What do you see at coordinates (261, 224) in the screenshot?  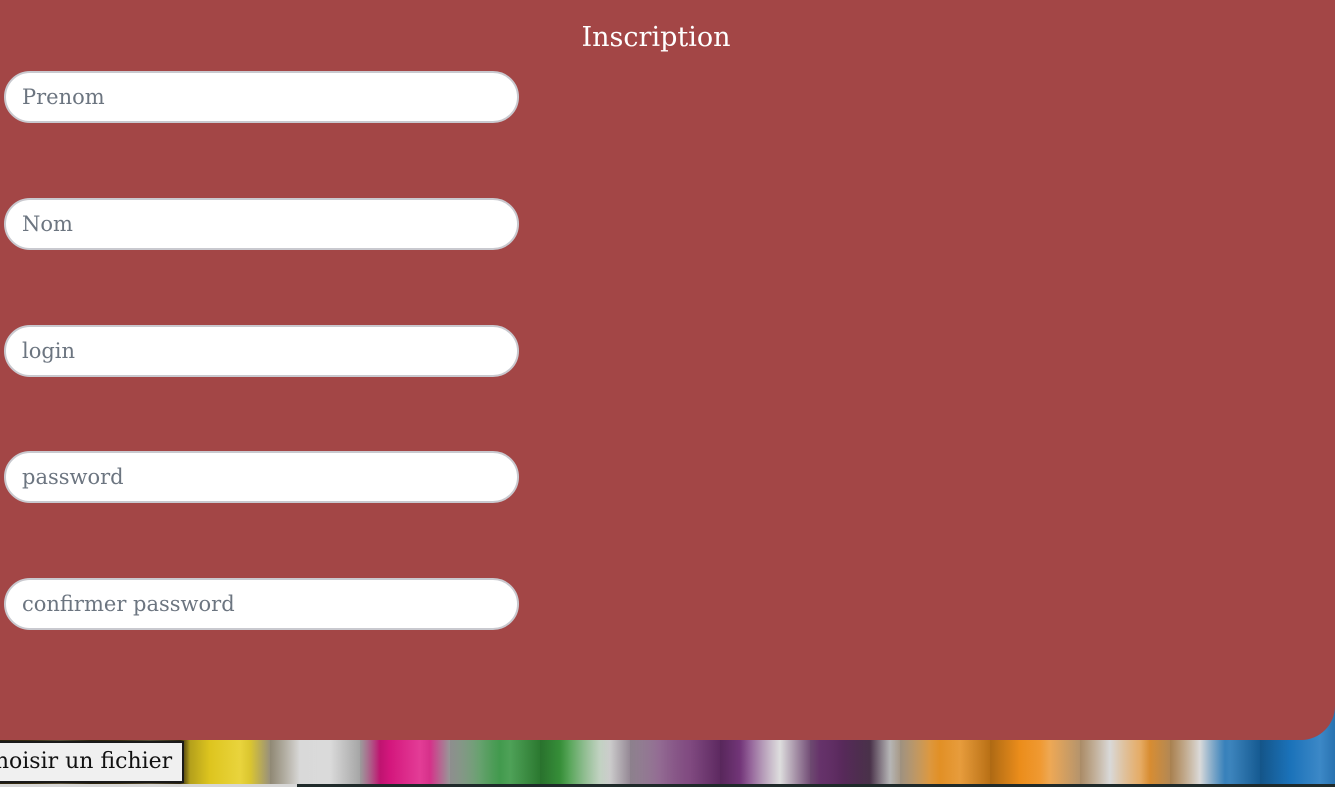 I see `nom-input` at bounding box center [261, 224].